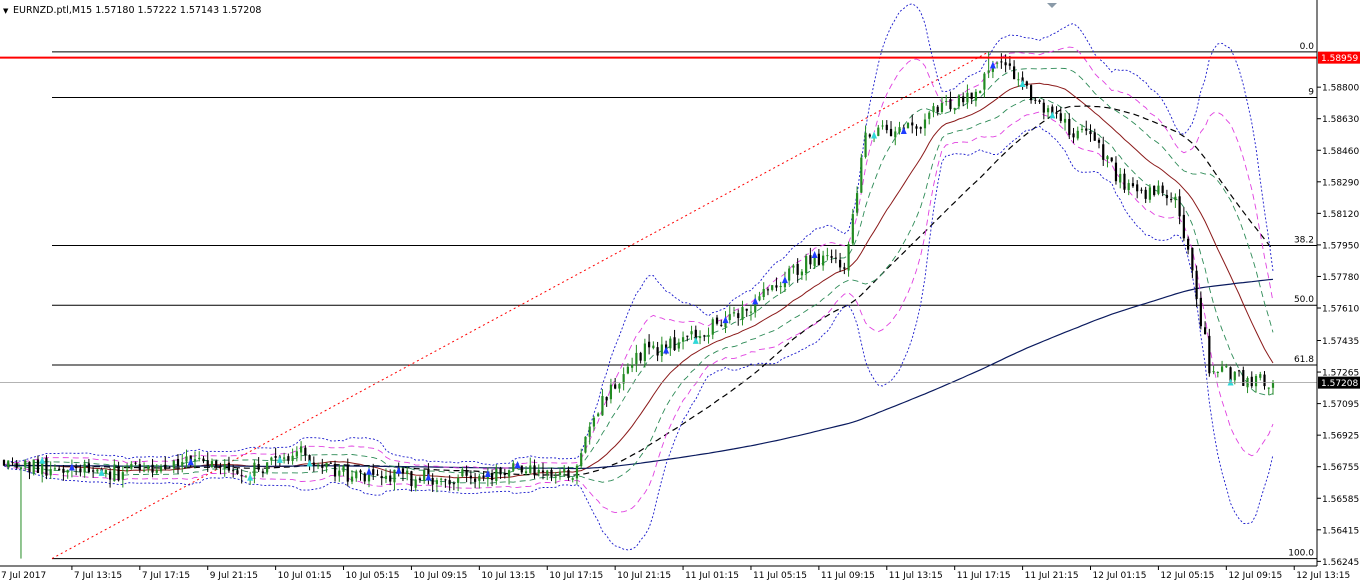  Describe the element at coordinates (1340, 437) in the screenshot. I see `price-tick-label: 1.56925` at that location.